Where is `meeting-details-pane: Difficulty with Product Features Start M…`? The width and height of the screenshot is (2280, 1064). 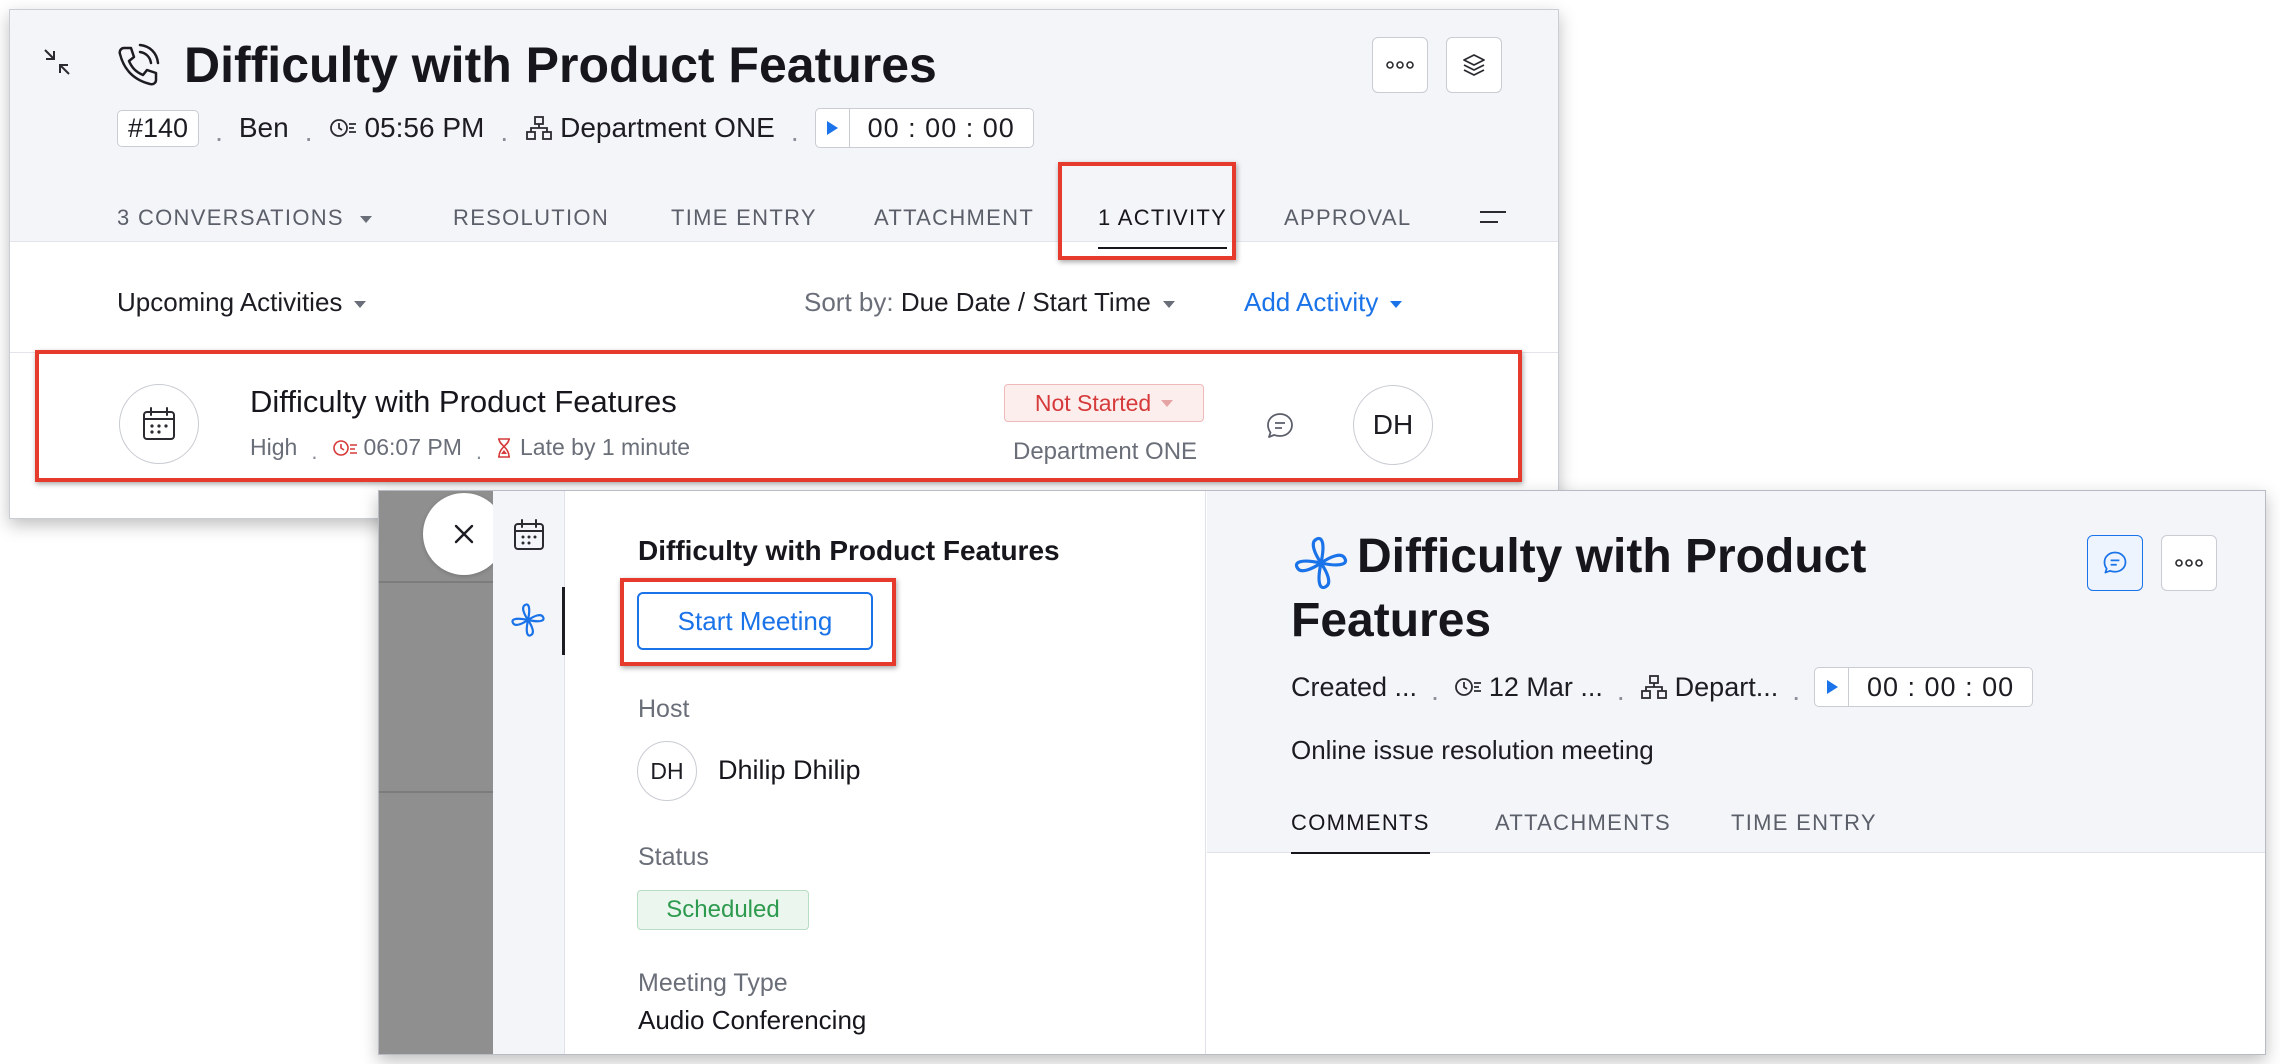 meeting-details-pane: Difficulty with Product Features Start M… is located at coordinates (886, 772).